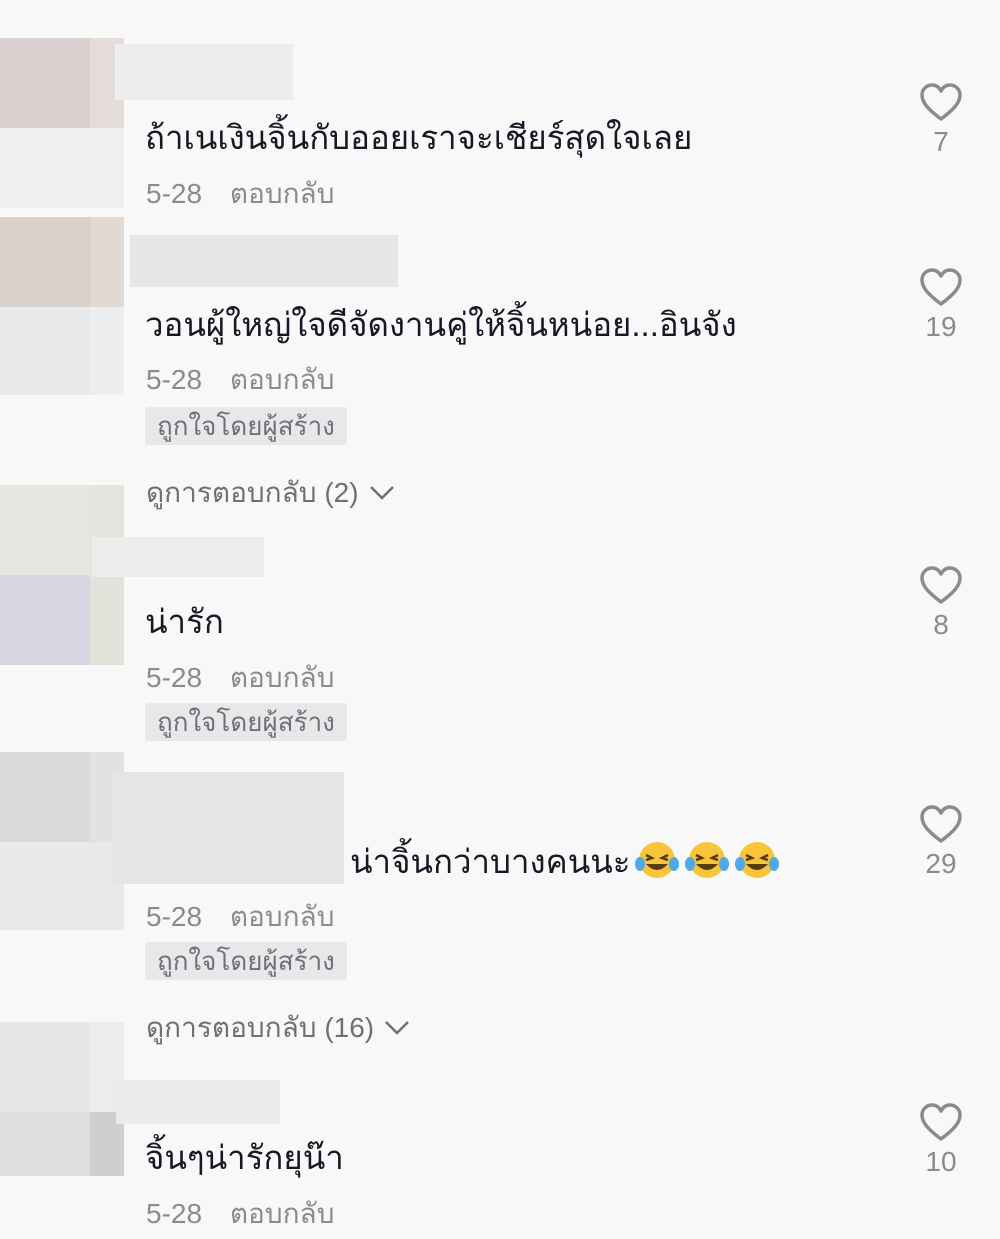 This screenshot has width=1000, height=1239. What do you see at coordinates (184, 621) in the screenshot?
I see `comment-text: น่ารัก` at bounding box center [184, 621].